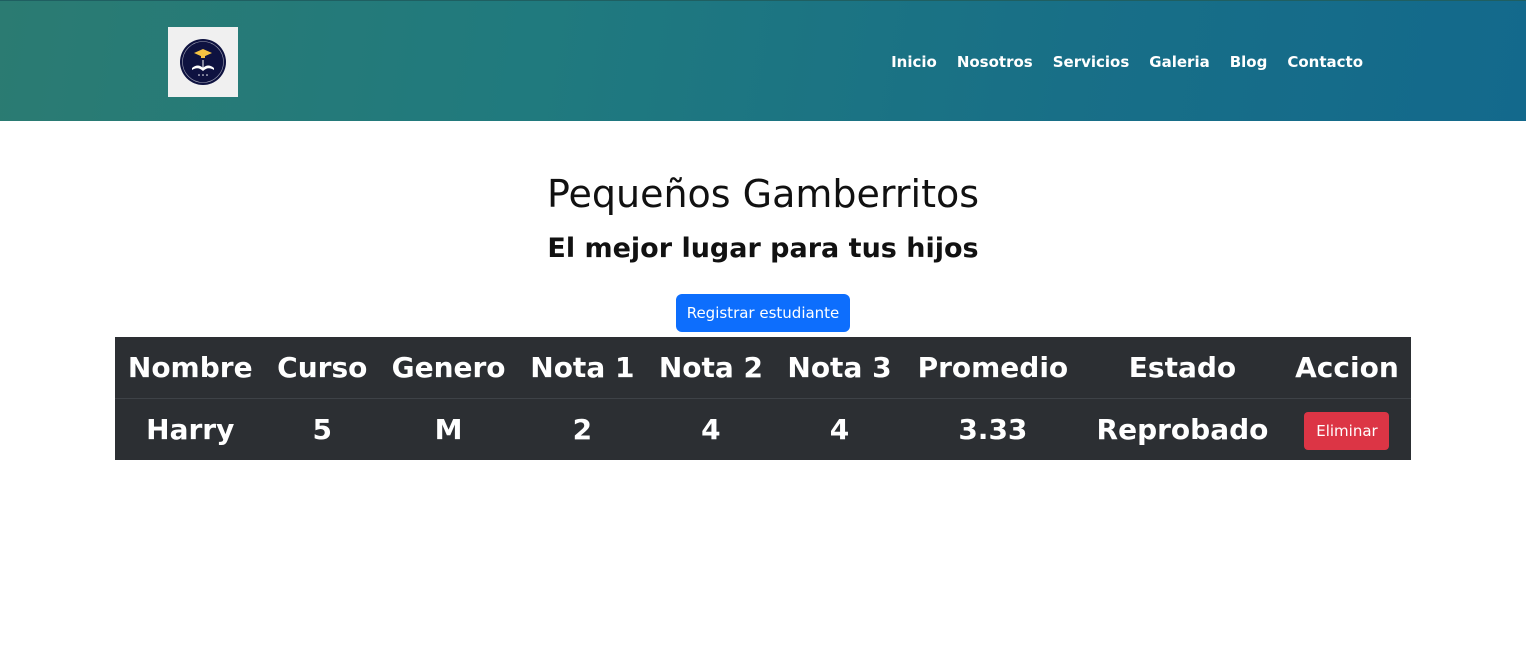 This screenshot has height=667, width=1526. I want to click on header-accion: Accion, so click(1347, 367).